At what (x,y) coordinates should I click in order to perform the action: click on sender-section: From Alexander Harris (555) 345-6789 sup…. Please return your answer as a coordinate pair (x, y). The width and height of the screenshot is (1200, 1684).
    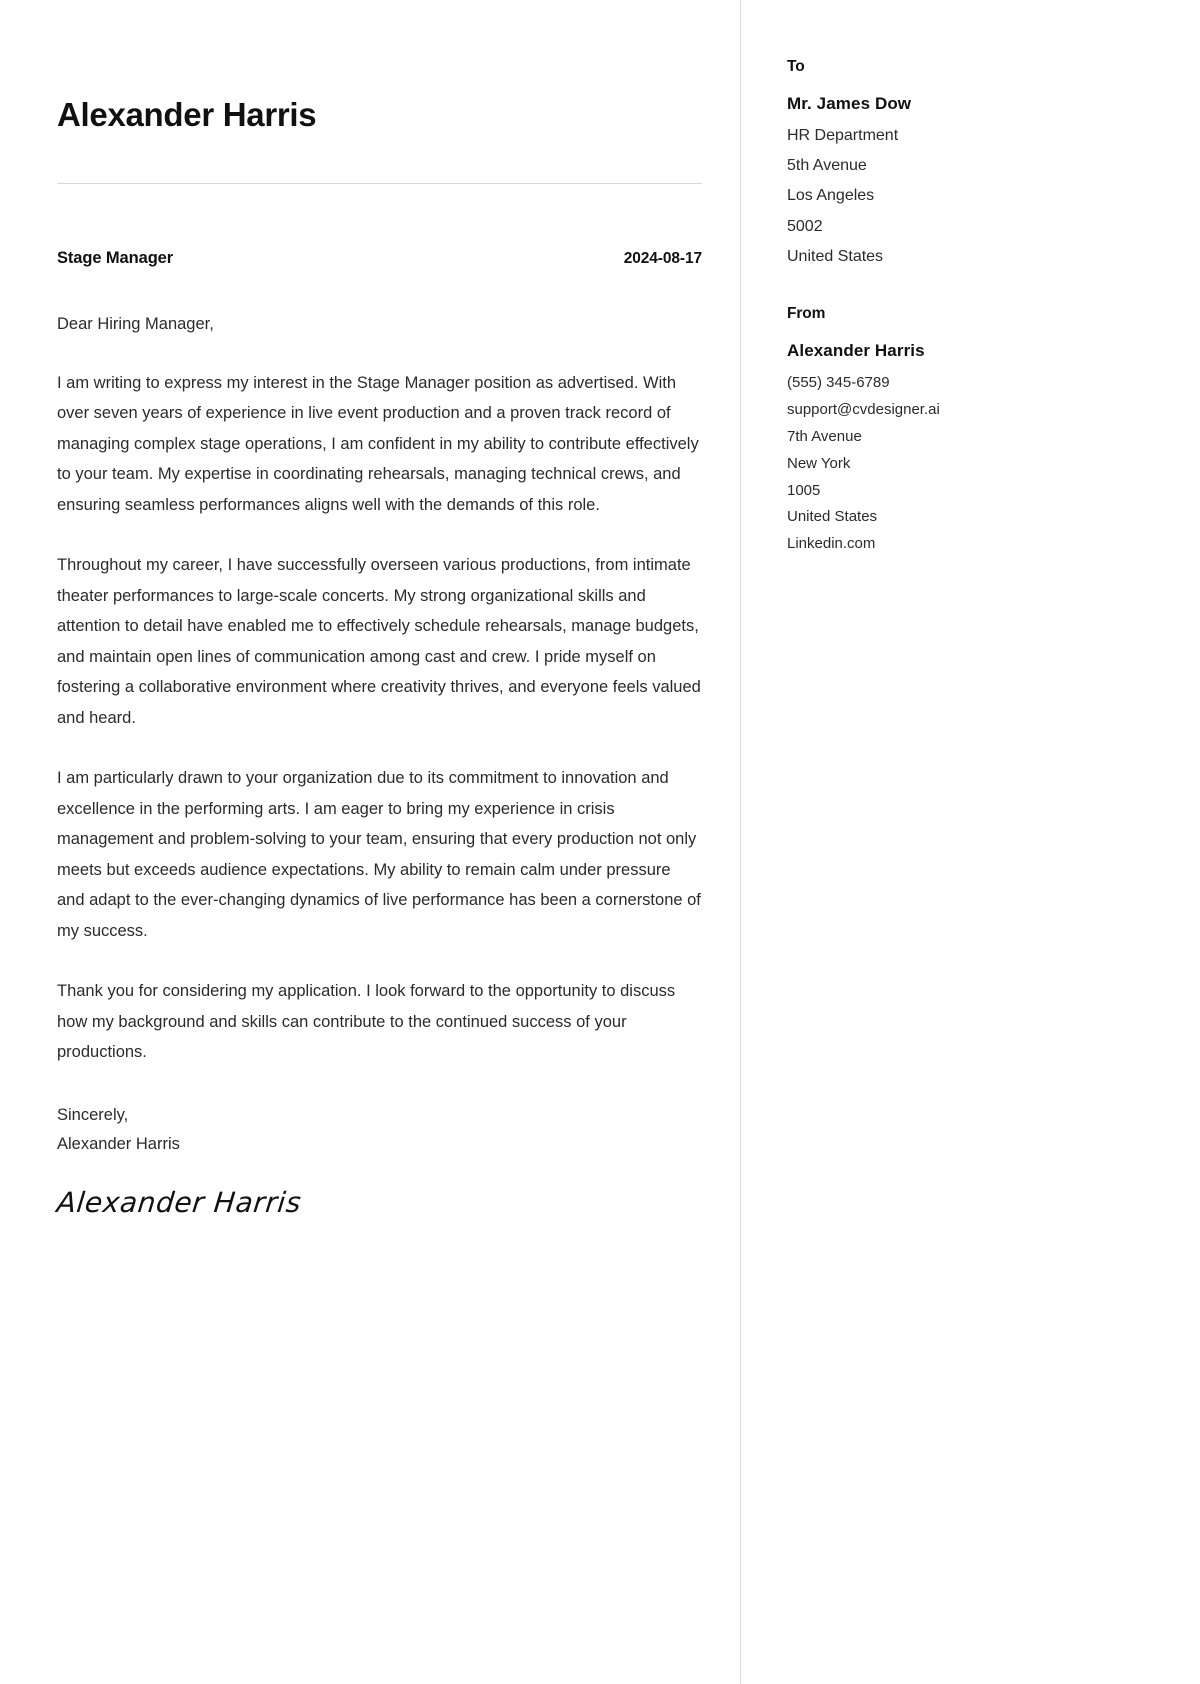
    Looking at the image, I should click on (973, 431).